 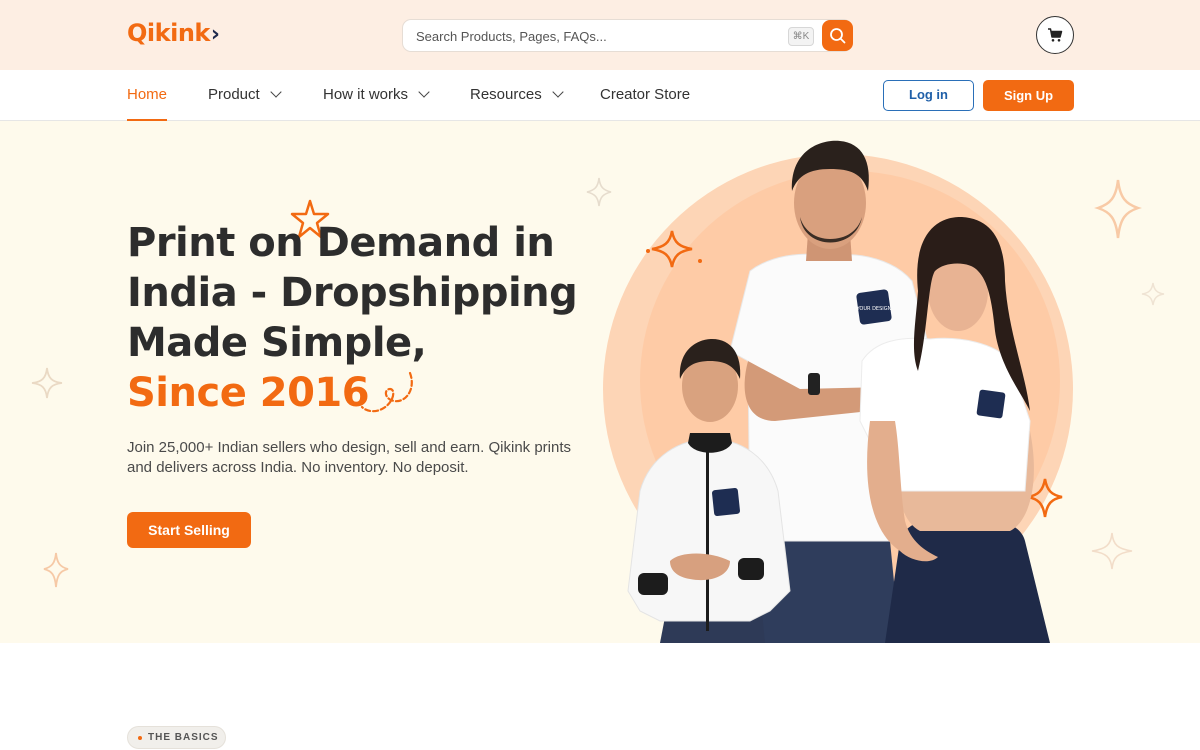 I want to click on search-shortcut-hint: ⌘K, so click(x=801, y=36).